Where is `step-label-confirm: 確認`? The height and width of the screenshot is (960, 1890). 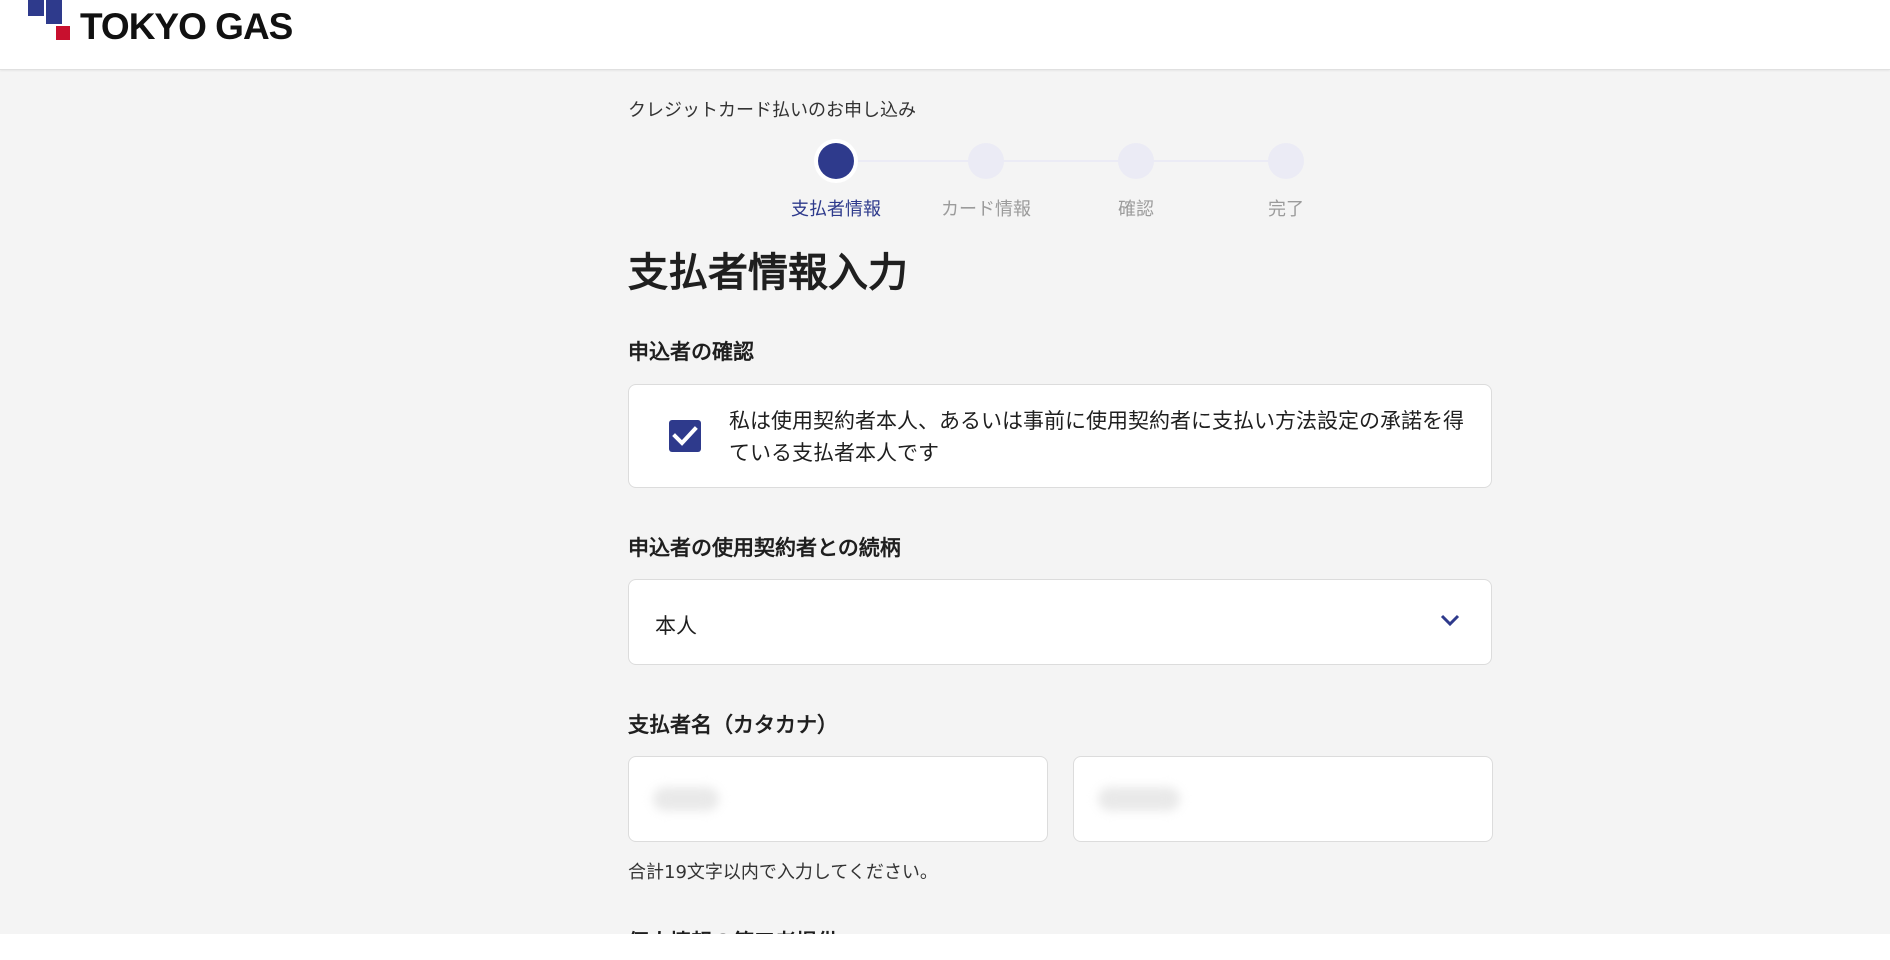 step-label-confirm: 確認 is located at coordinates (1136, 209).